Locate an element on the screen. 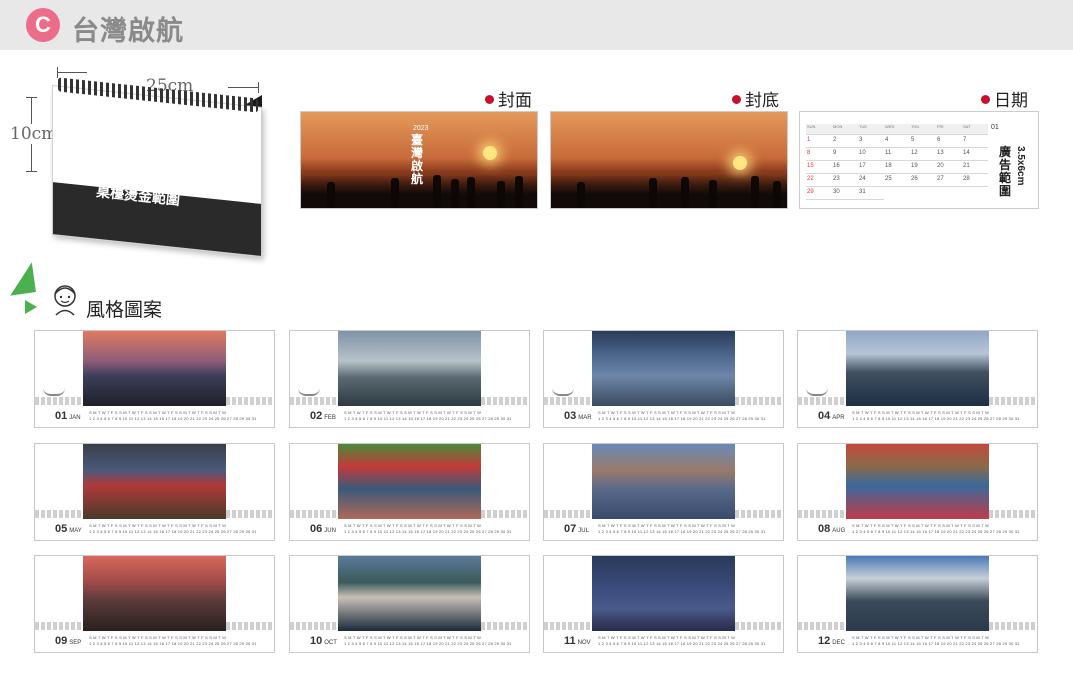 The image size is (1073, 684). height-dim-tick-top is located at coordinates (31, 97).